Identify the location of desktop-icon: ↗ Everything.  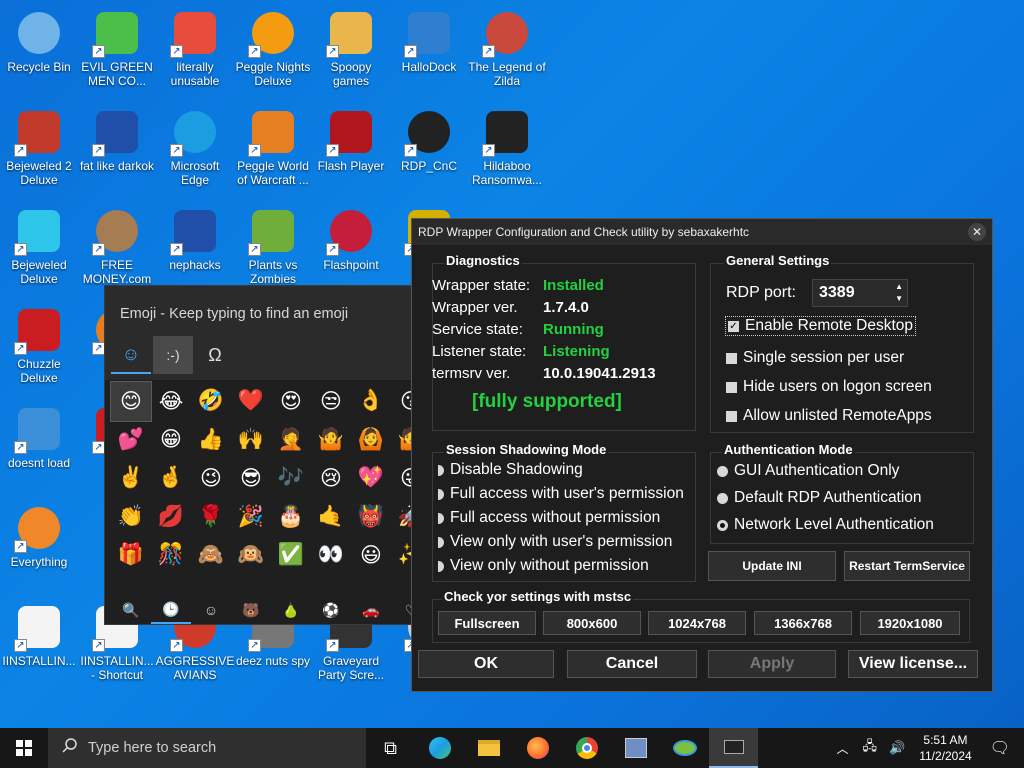
(39, 547).